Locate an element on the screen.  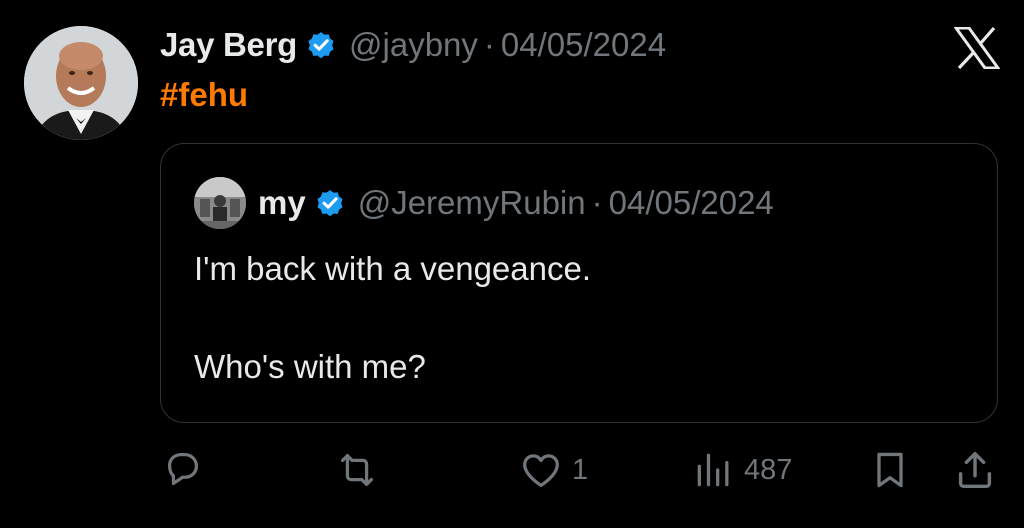
author-handle: @jaybny is located at coordinates (413, 45).